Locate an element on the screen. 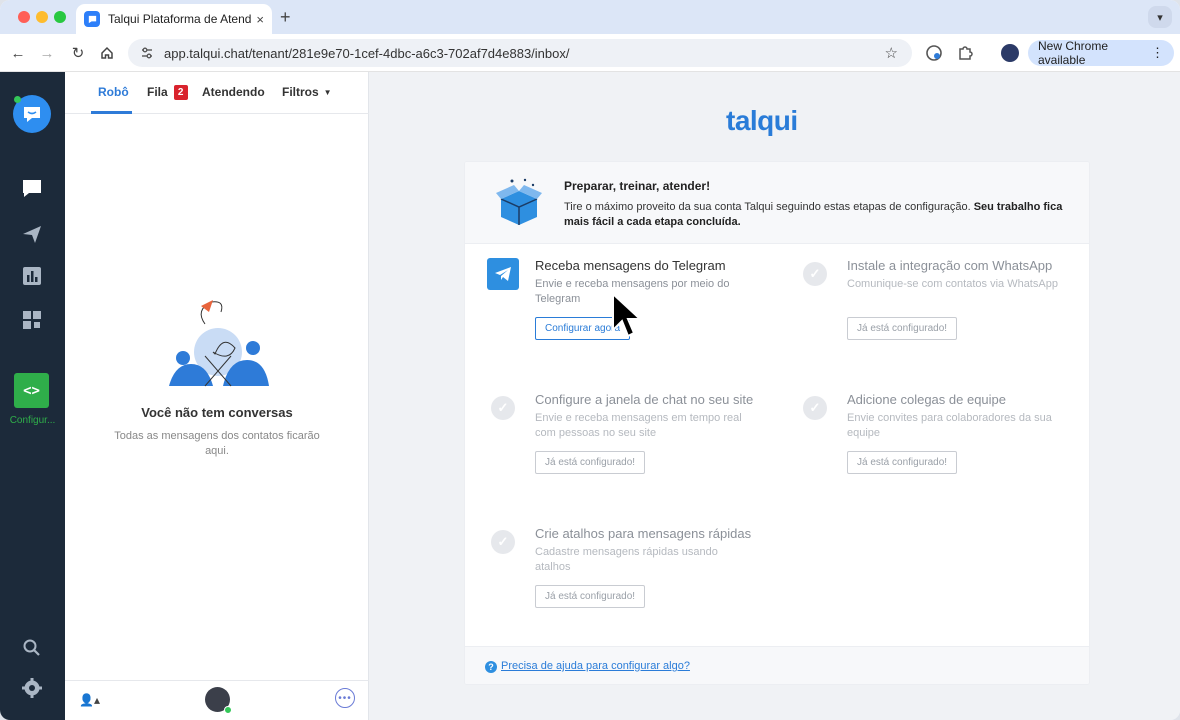  profile-avatar-icon is located at coordinates (1010, 53).